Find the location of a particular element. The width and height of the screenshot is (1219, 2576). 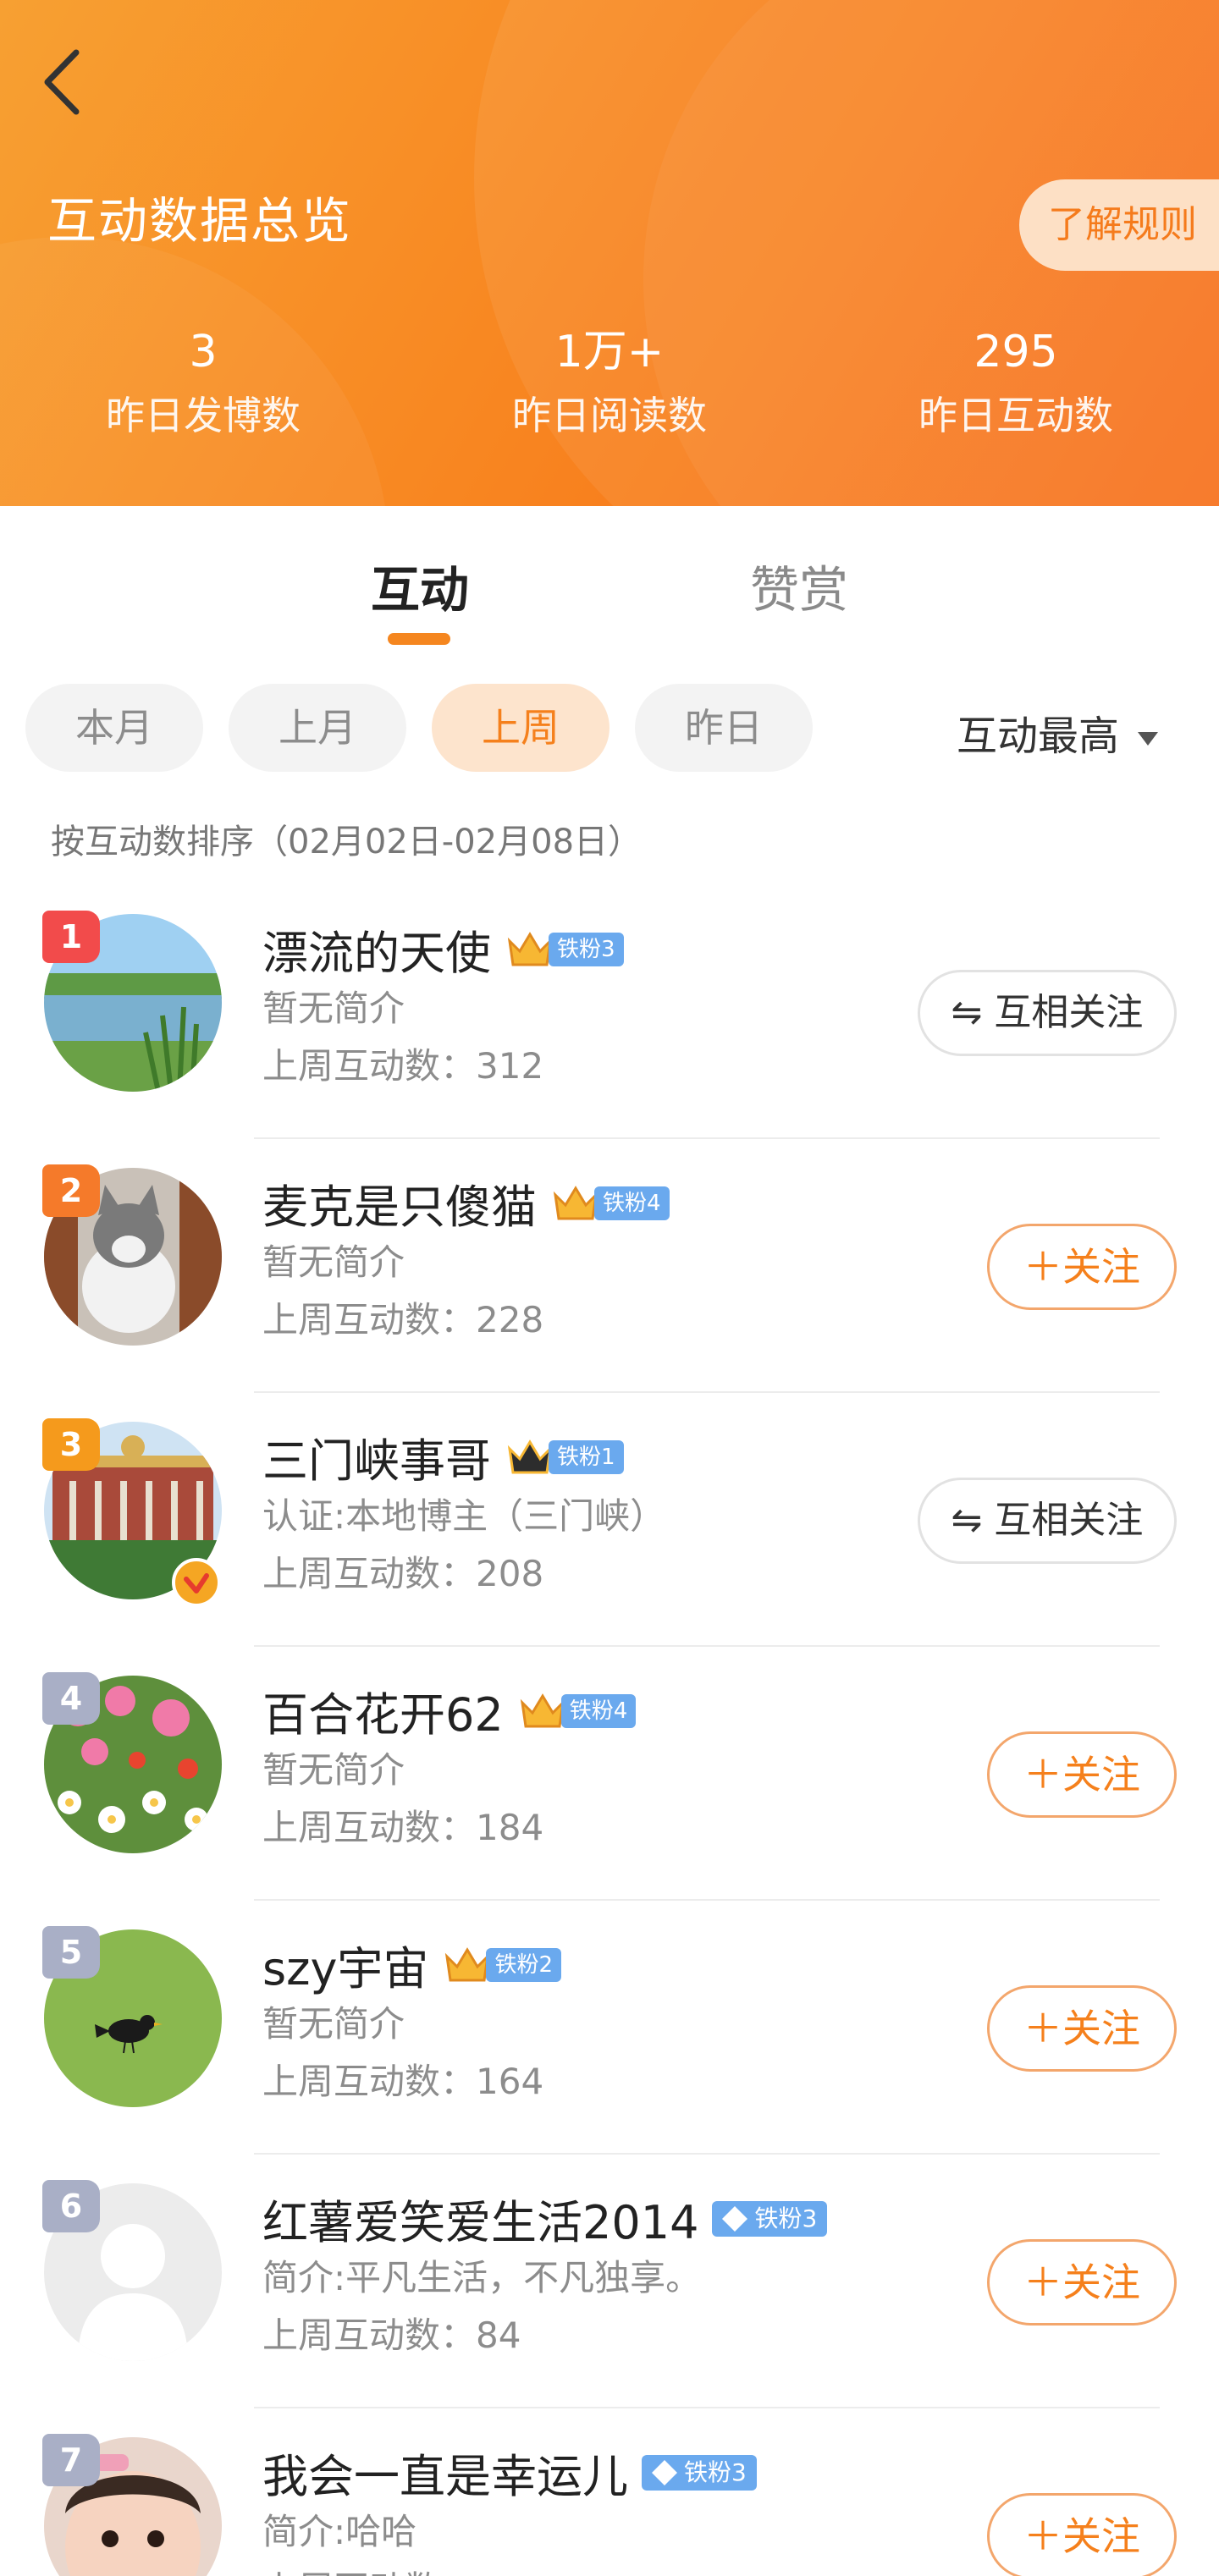

sort-description: 按互动数排序（02月02日-02月08日） is located at coordinates (347, 842).